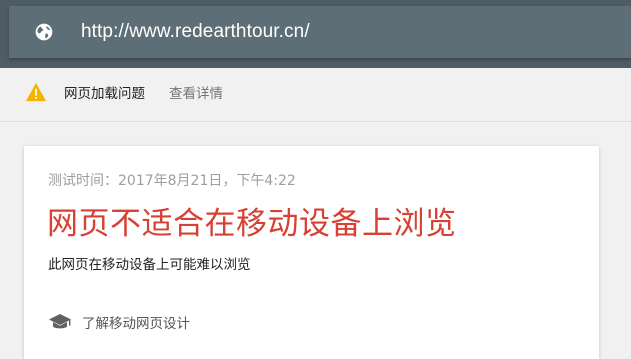 This screenshot has height=359, width=631. Describe the element at coordinates (252, 224) in the screenshot. I see `result-headline: 网页不适合在移动设备上浏览` at that location.